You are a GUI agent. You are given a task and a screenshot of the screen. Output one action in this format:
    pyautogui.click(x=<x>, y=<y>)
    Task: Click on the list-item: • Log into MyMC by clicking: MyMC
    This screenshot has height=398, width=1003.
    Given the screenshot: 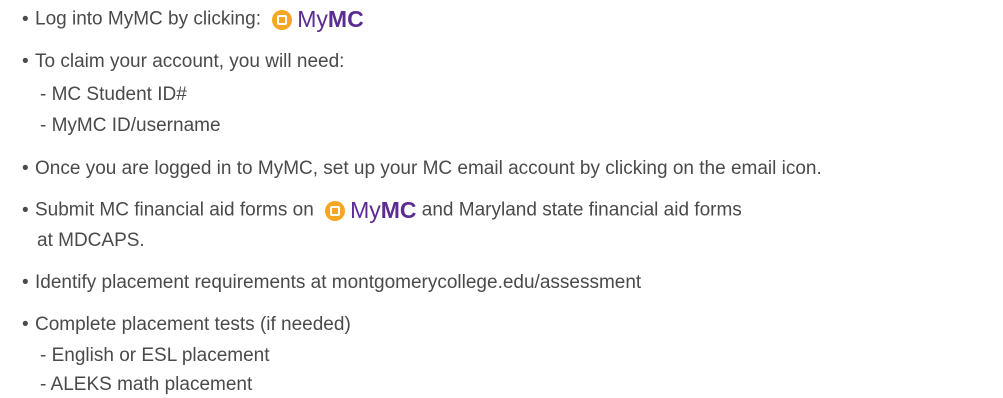 What is the action you would take?
    pyautogui.click(x=193, y=19)
    